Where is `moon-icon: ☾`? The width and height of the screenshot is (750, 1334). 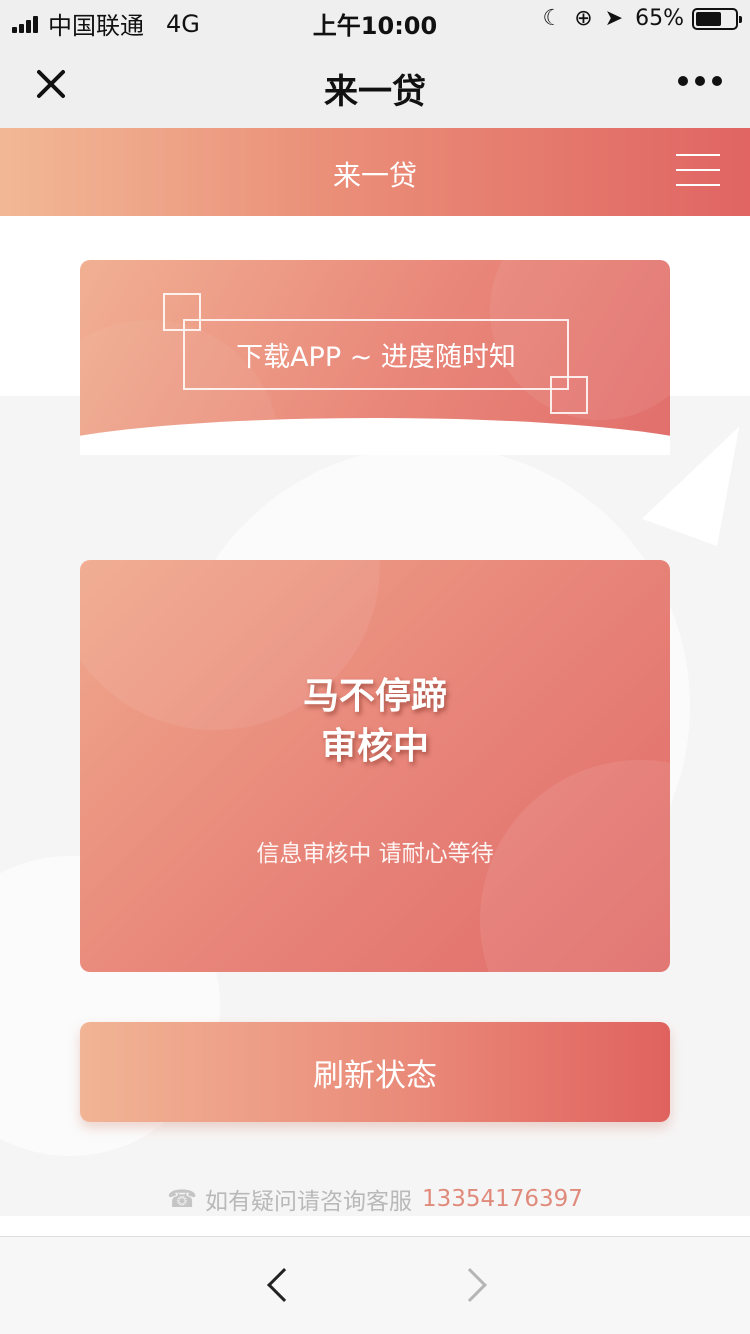
moon-icon: ☾ is located at coordinates (552, 18).